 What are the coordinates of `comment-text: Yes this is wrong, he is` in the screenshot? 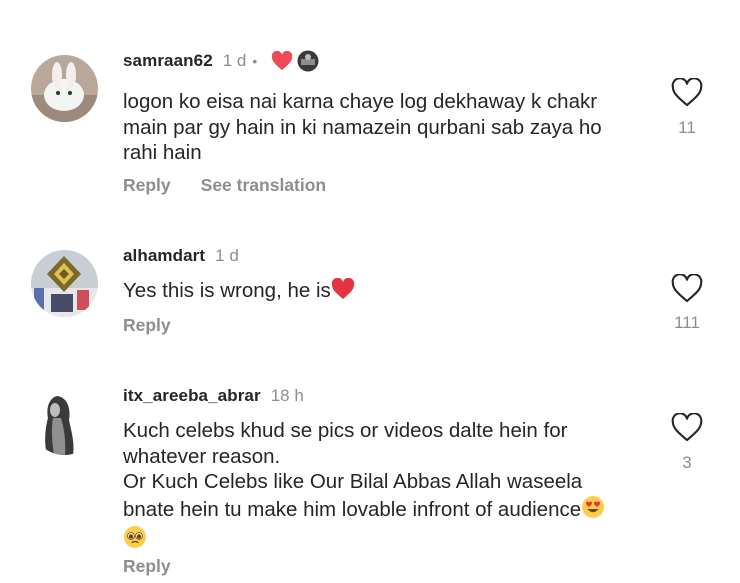 It's located at (388, 292).